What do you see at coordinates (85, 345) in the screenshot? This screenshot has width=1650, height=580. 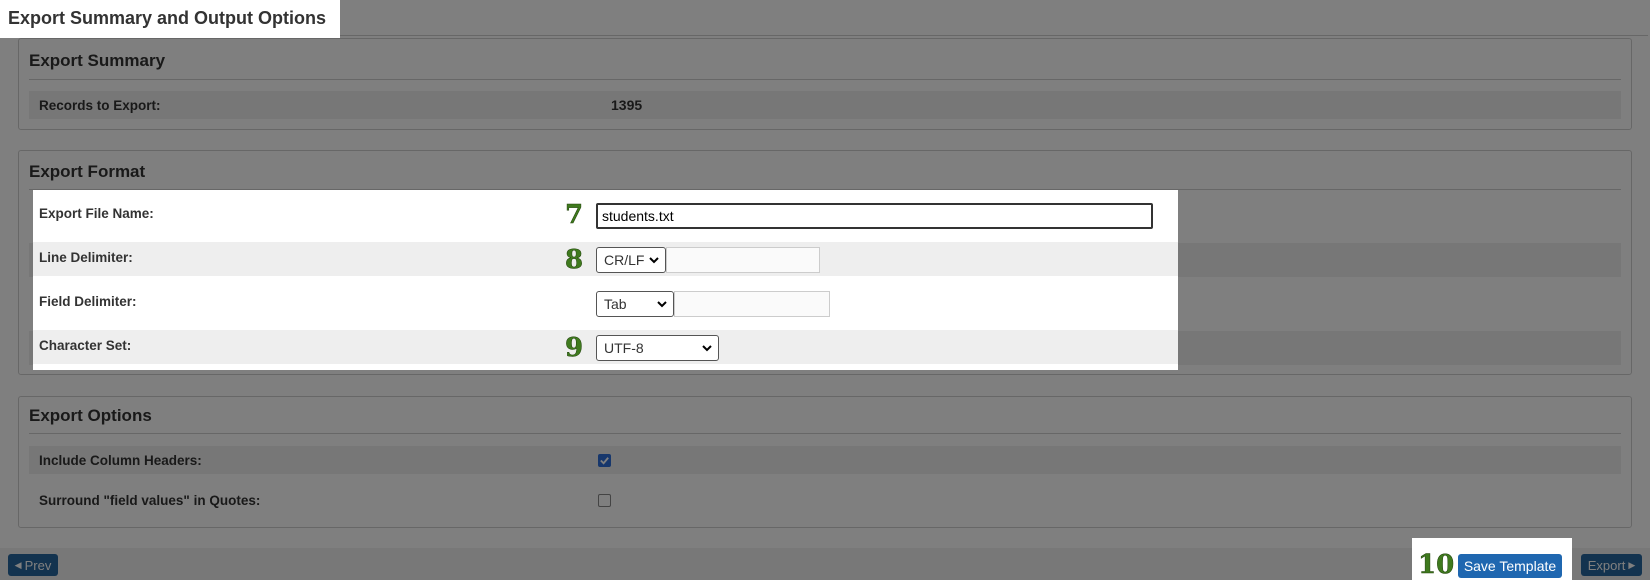 I see `character-set-label: Character Set:` at bounding box center [85, 345].